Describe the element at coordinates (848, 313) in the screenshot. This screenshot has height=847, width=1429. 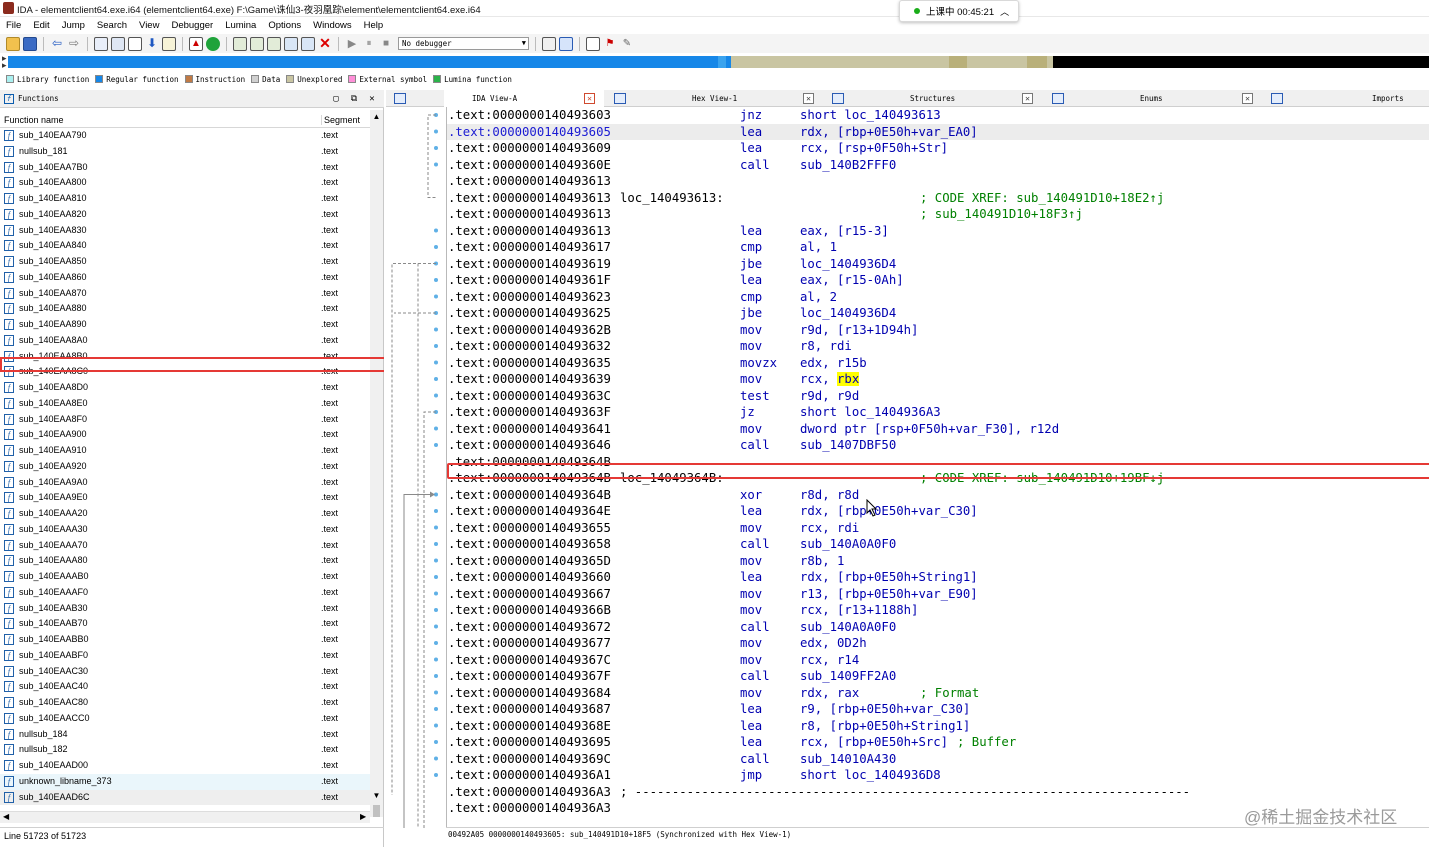
I see `instruction-operands: loc_1404936D4` at that location.